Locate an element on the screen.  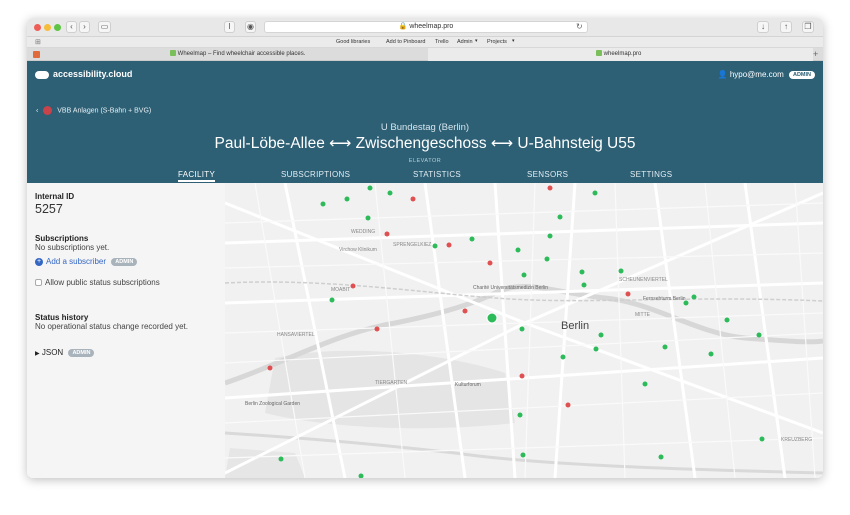
sidebar-toggle-icon: ▭ is located at coordinates (104, 27).